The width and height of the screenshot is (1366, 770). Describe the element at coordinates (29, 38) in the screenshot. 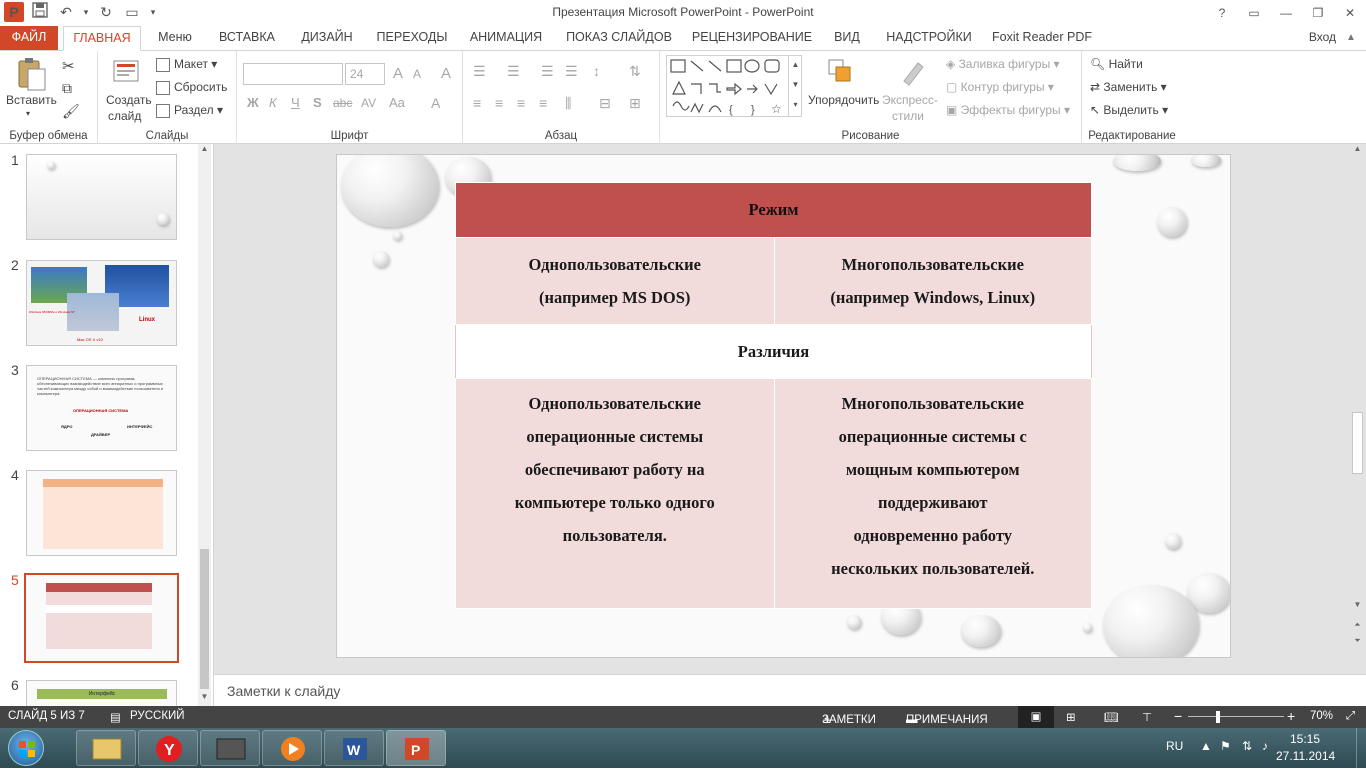

I see `tab-file: ФАЙЛ` at that location.